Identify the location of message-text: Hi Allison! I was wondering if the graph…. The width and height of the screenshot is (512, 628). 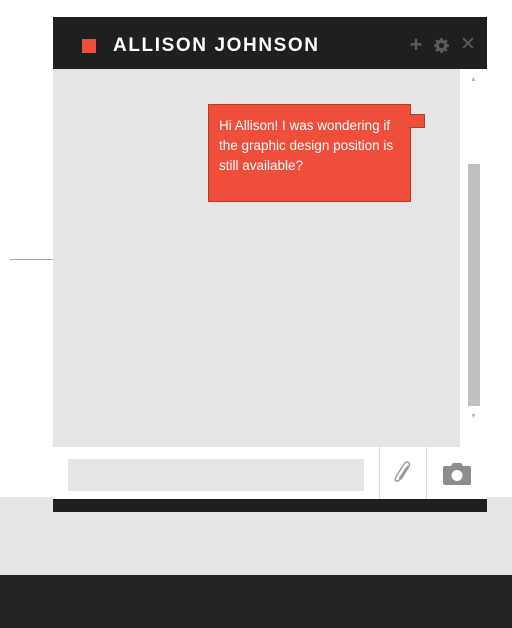
(306, 145).